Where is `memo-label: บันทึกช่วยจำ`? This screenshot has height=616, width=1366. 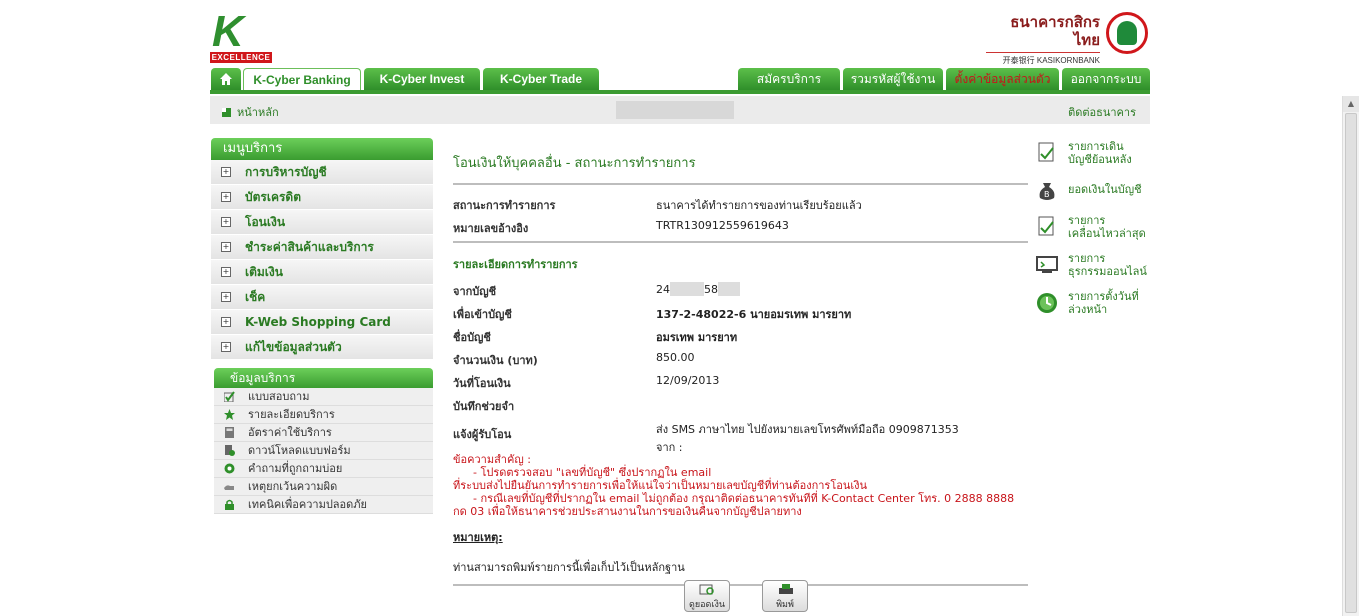 memo-label: บันทึกช่วยจำ is located at coordinates (484, 406).